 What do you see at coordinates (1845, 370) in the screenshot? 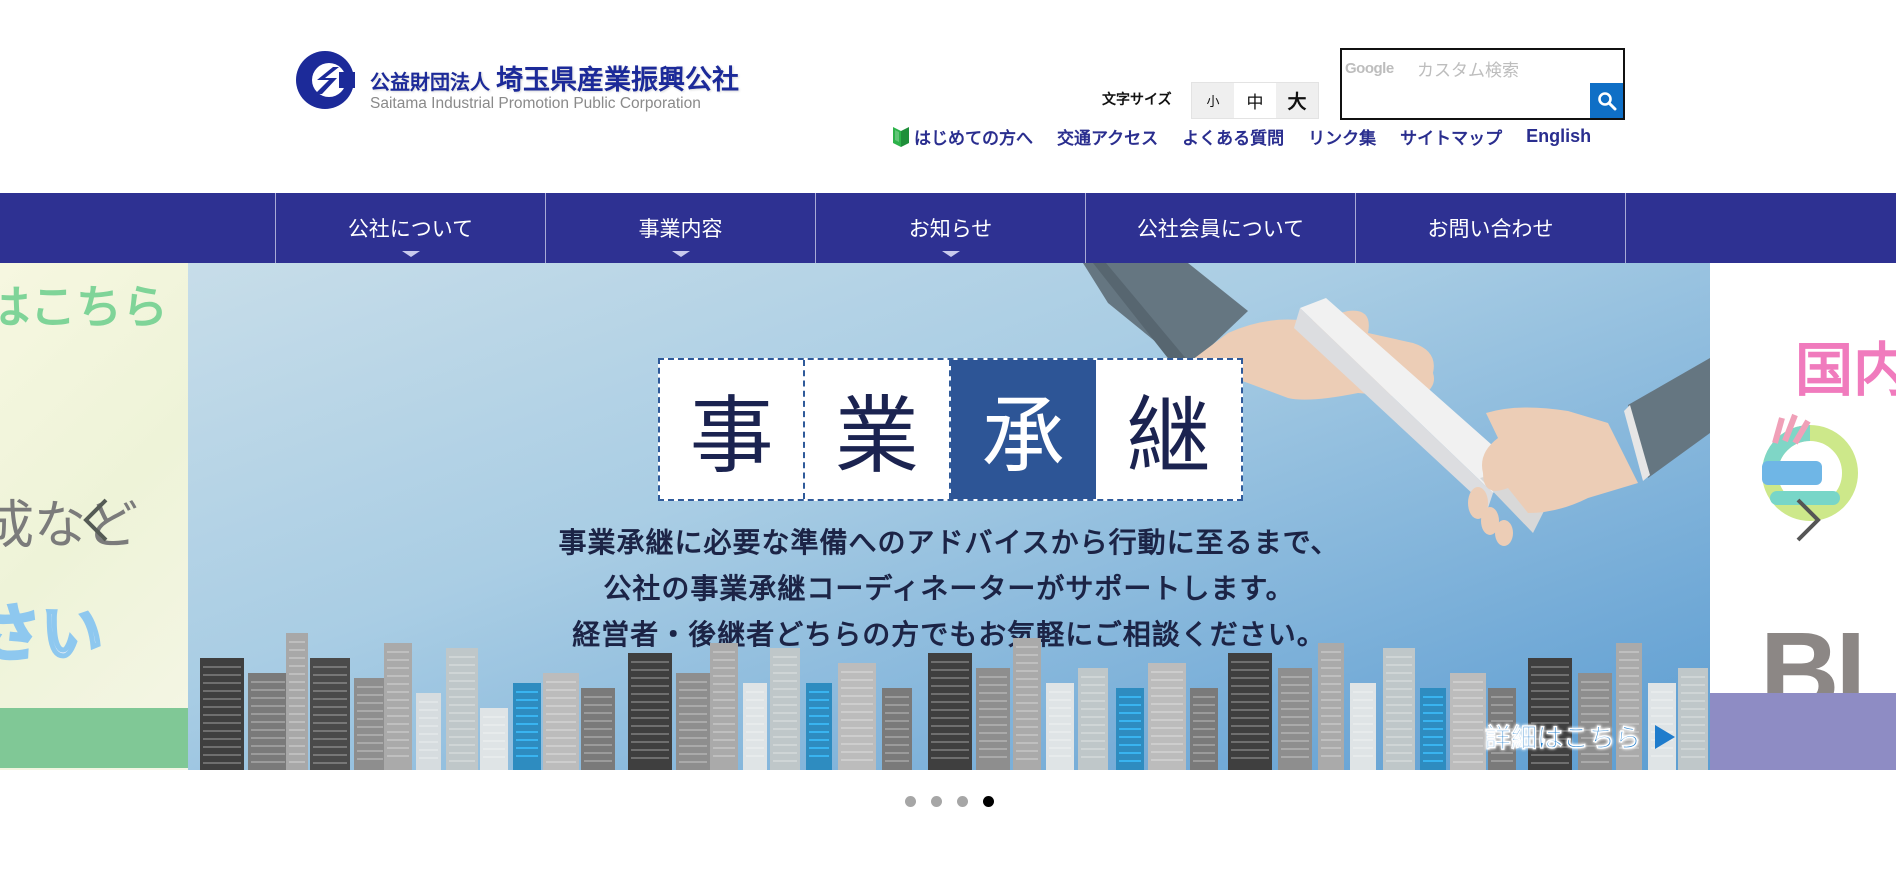
I see `next-slide-text-top: 国内最` at bounding box center [1845, 370].